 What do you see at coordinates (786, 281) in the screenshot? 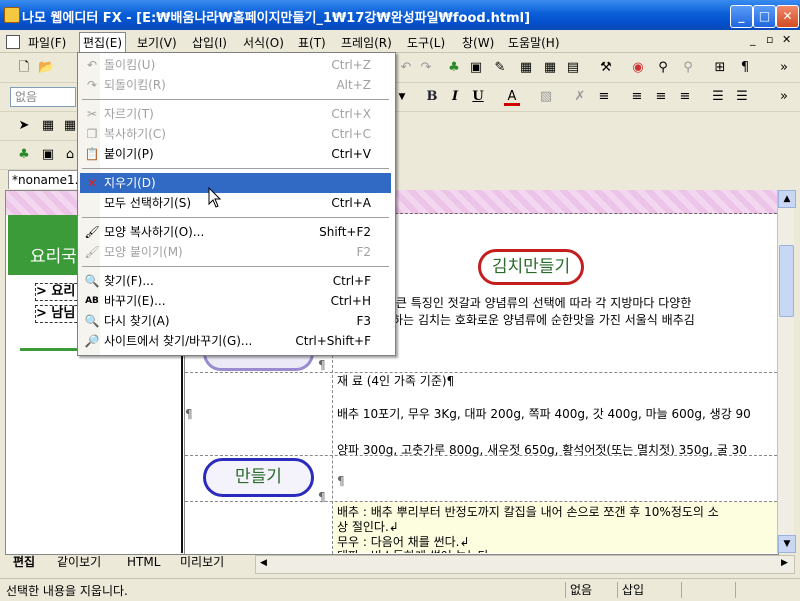
I see `scroll-thumb` at bounding box center [786, 281].